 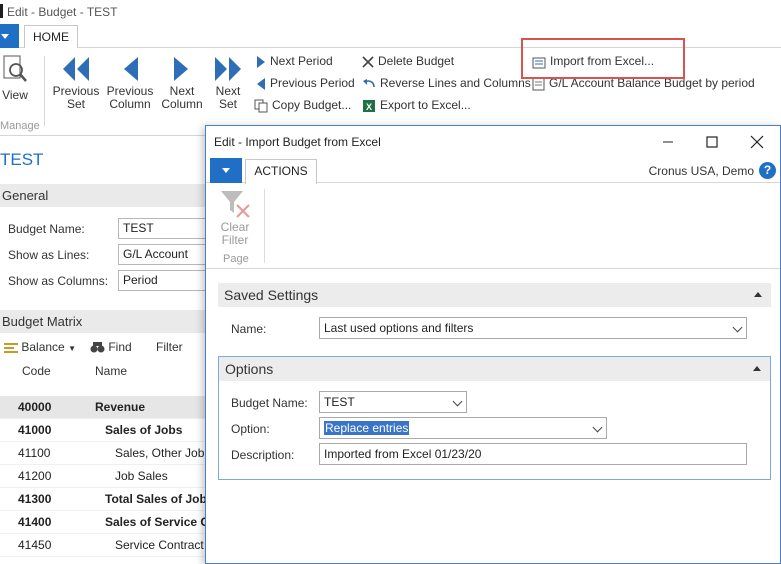 I want to click on help-icon: ?, so click(x=767, y=170).